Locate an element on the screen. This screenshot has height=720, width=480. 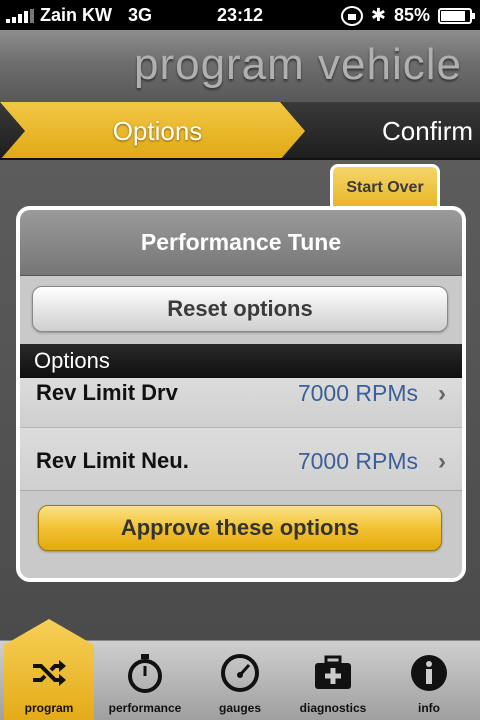
section-header-options: Options is located at coordinates (241, 361).